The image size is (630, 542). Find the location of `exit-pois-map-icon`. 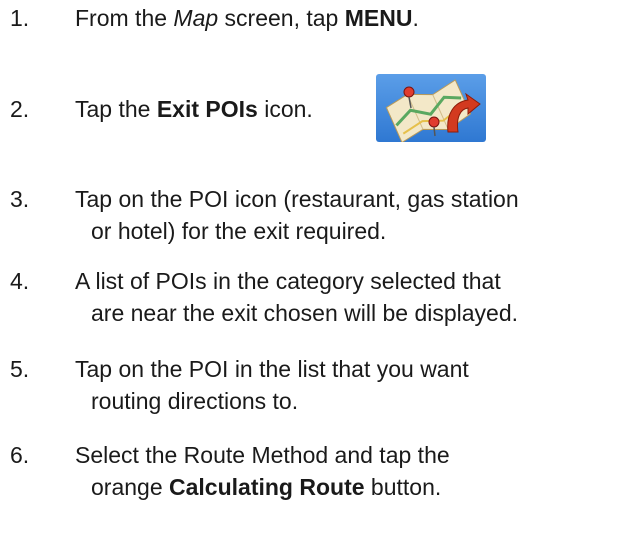

exit-pois-map-icon is located at coordinates (431, 109).